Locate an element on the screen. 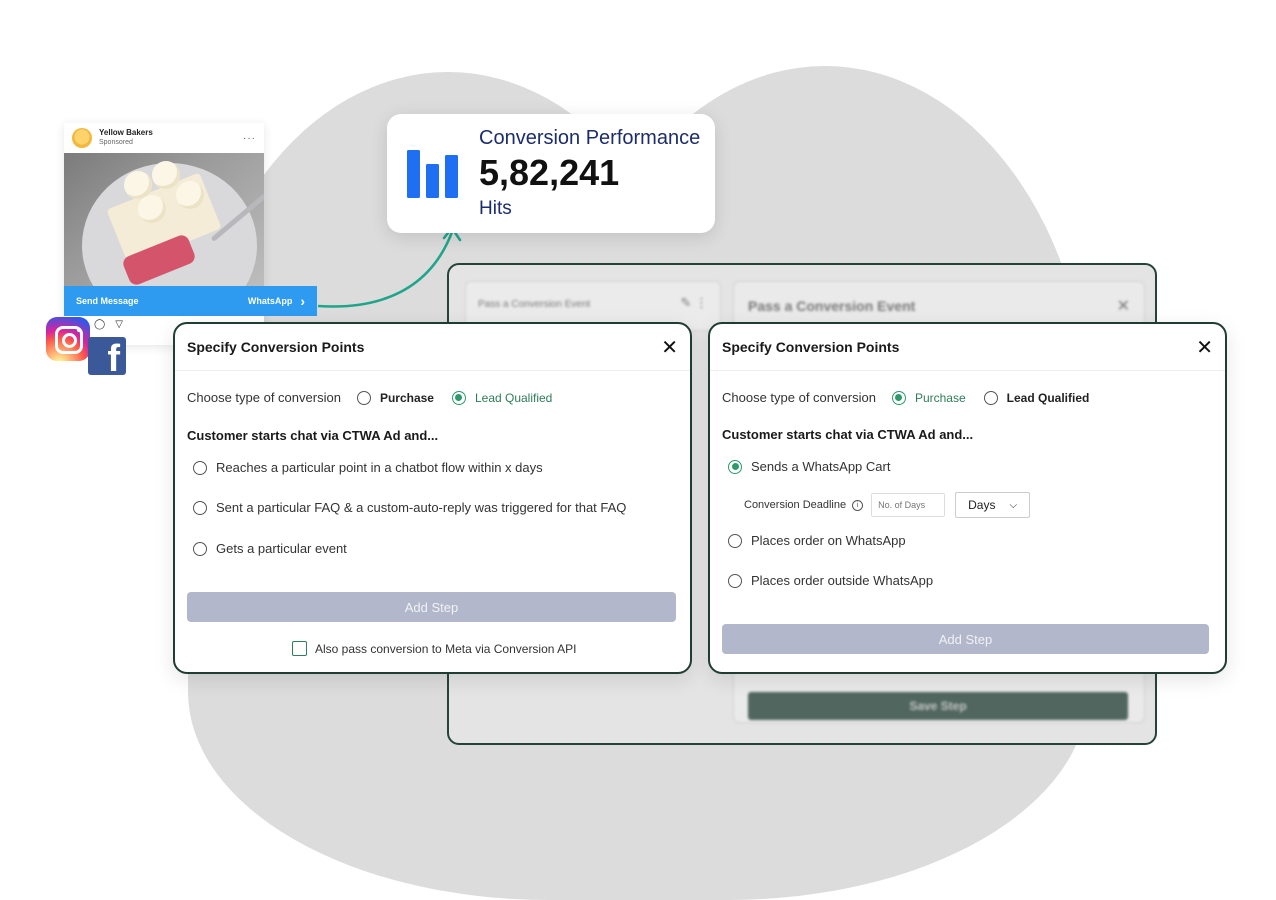 This screenshot has height=900, width=1276. option-row: Sends a WhatsApp Cart is located at coordinates (809, 466).